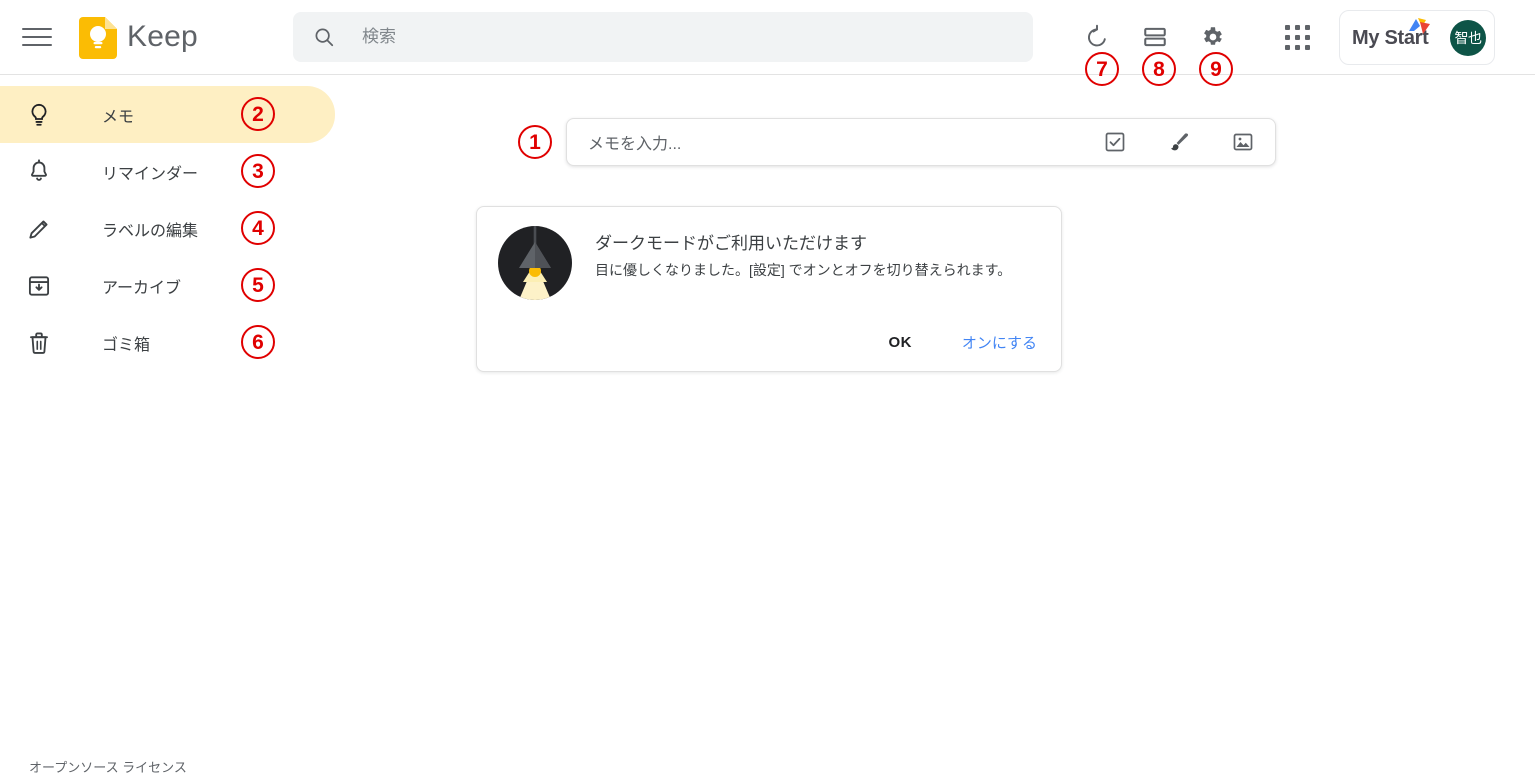  I want to click on annotation-badge-3: 3, so click(258, 171).